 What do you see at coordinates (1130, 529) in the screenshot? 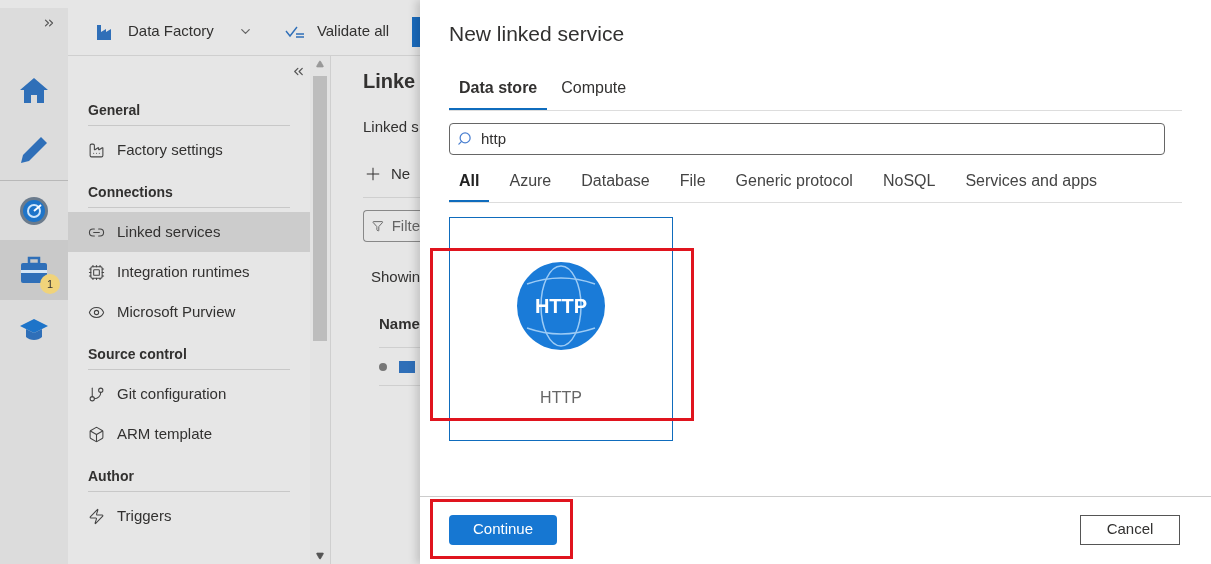
I see `cancel-button: Cancel` at bounding box center [1130, 529].